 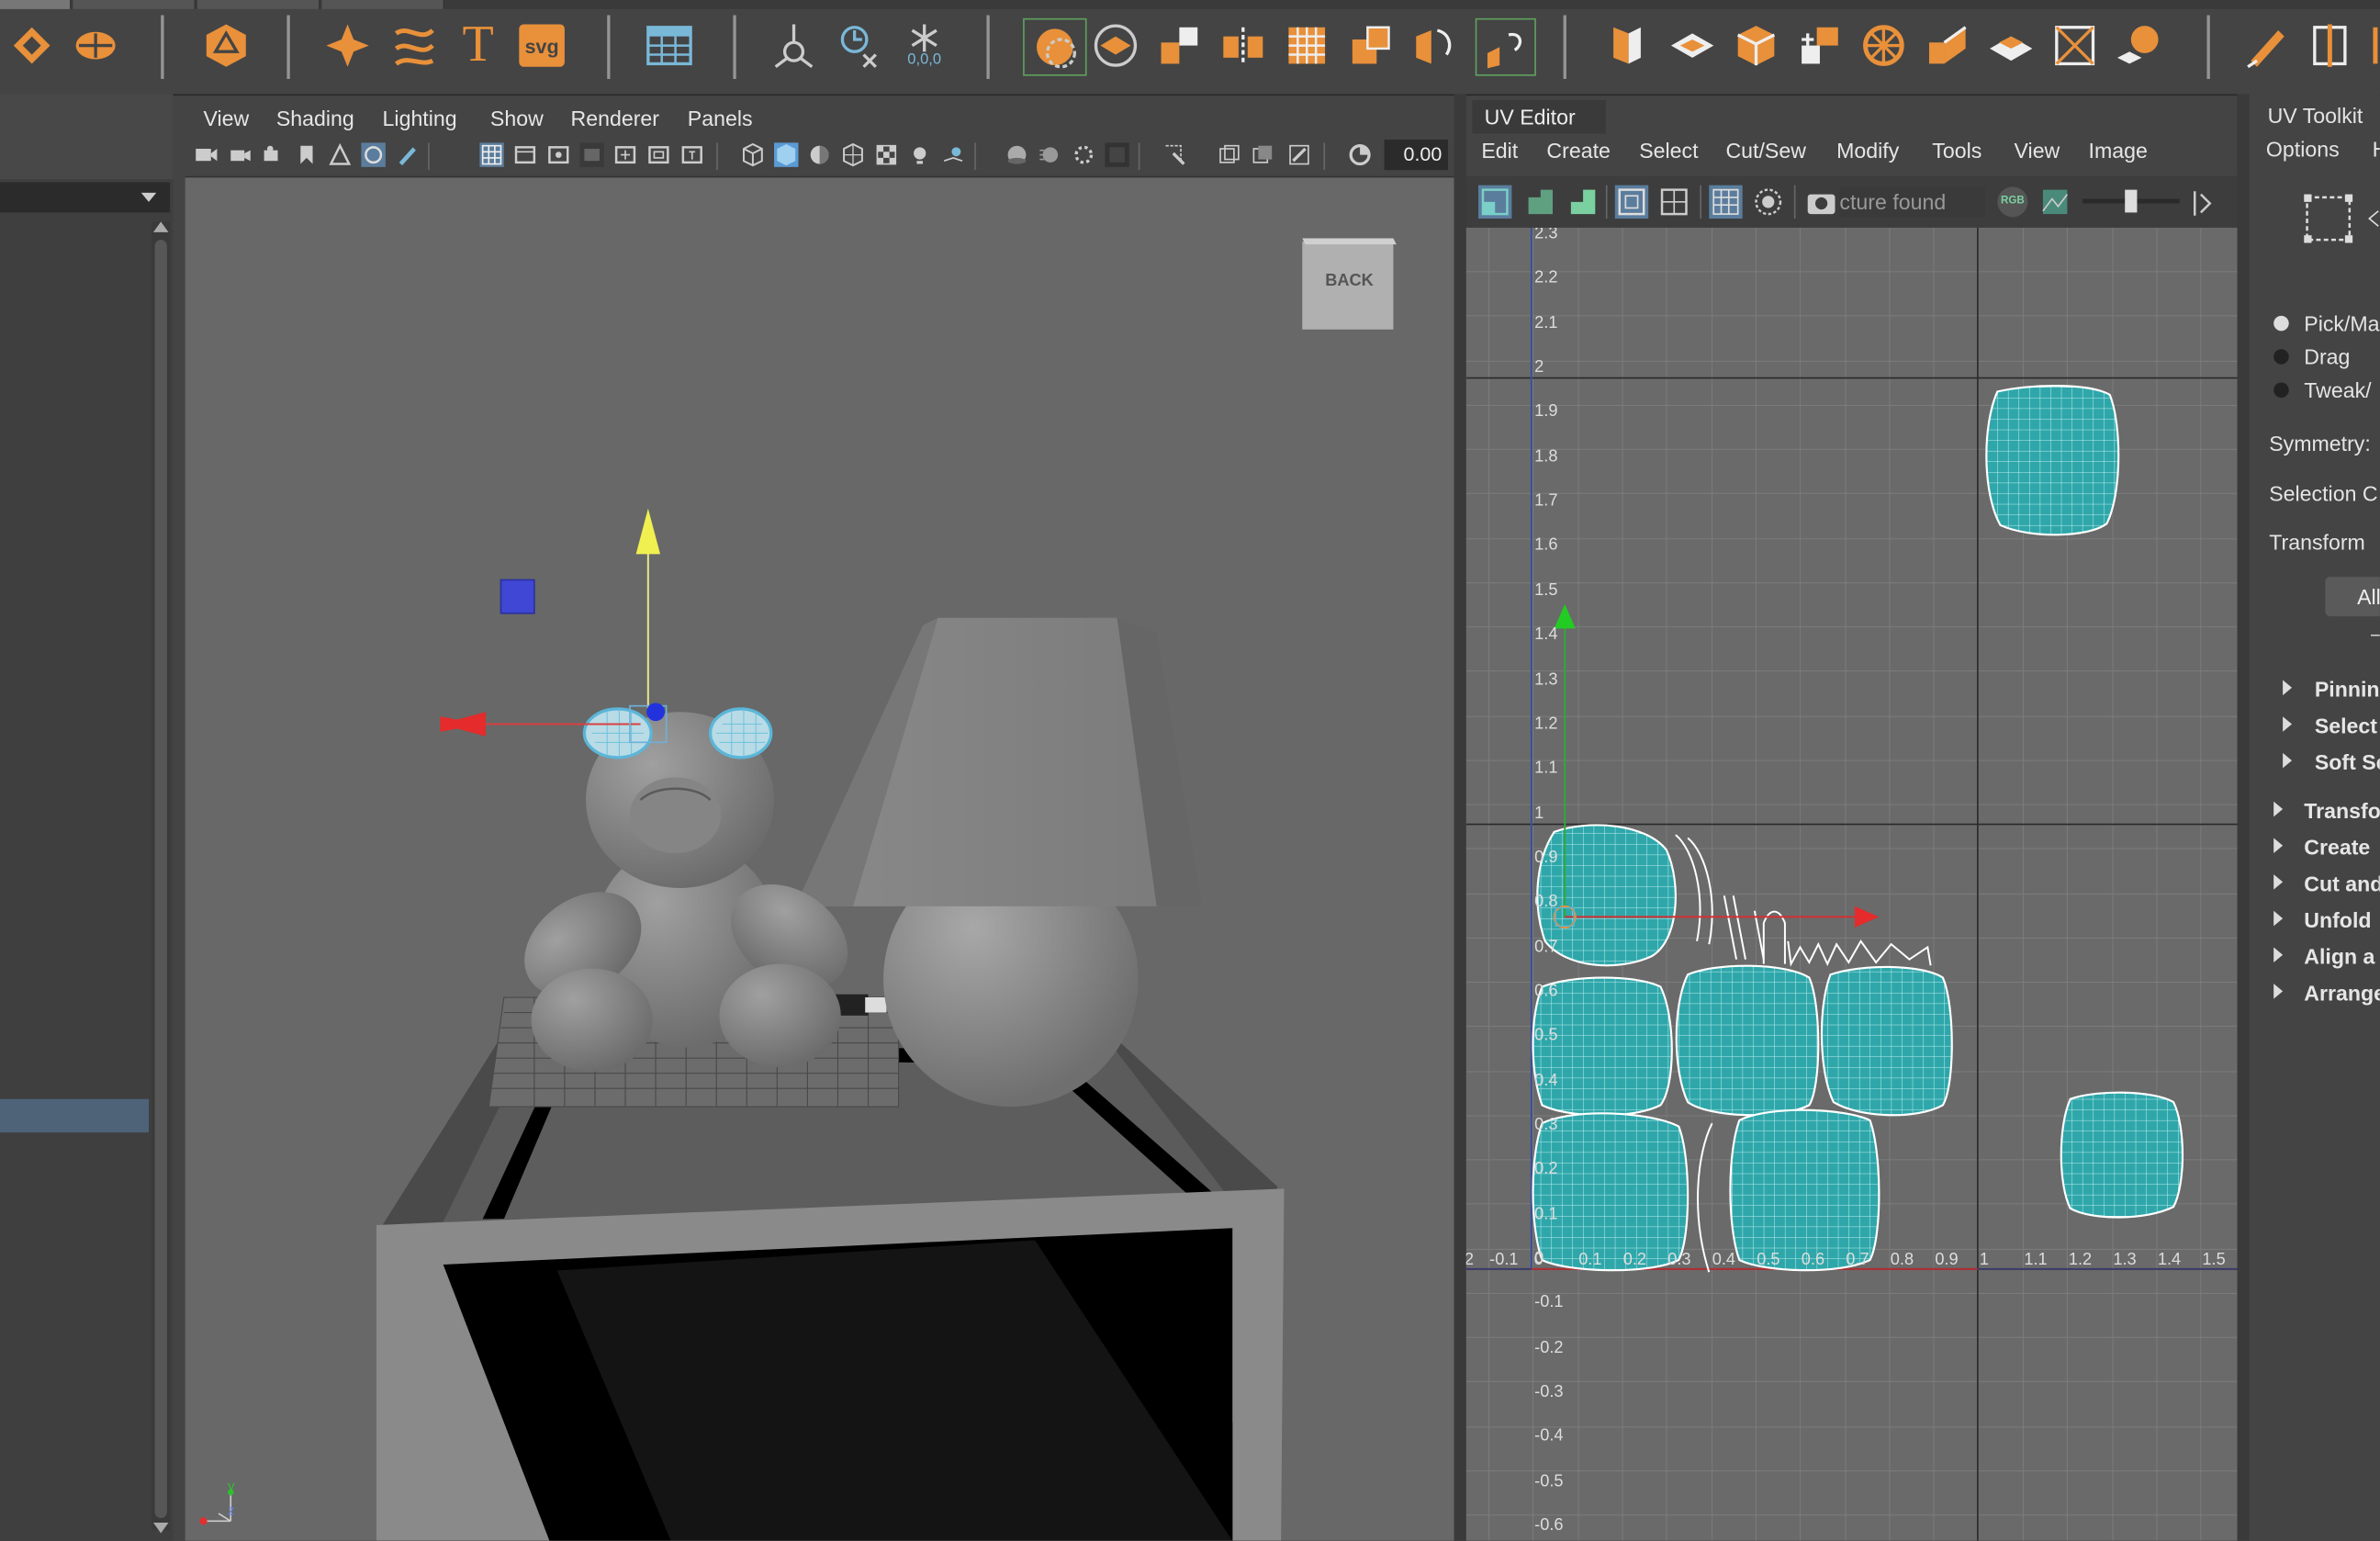 What do you see at coordinates (1821, 202) in the screenshot?
I see `snapshot-camera-icon` at bounding box center [1821, 202].